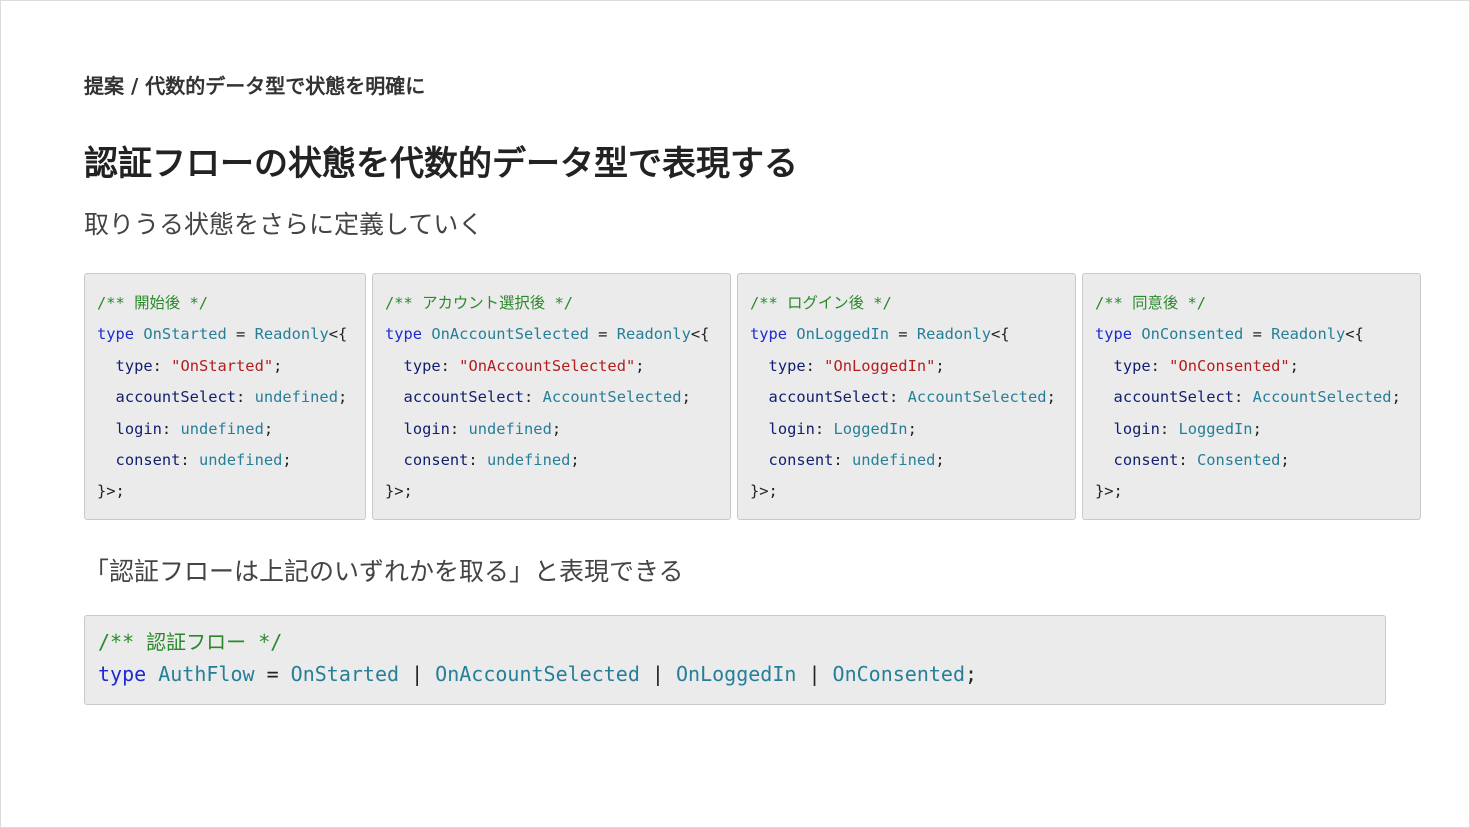  Describe the element at coordinates (479, 303) in the screenshot. I see `code-comment: /** アカウント選択後 */` at that location.